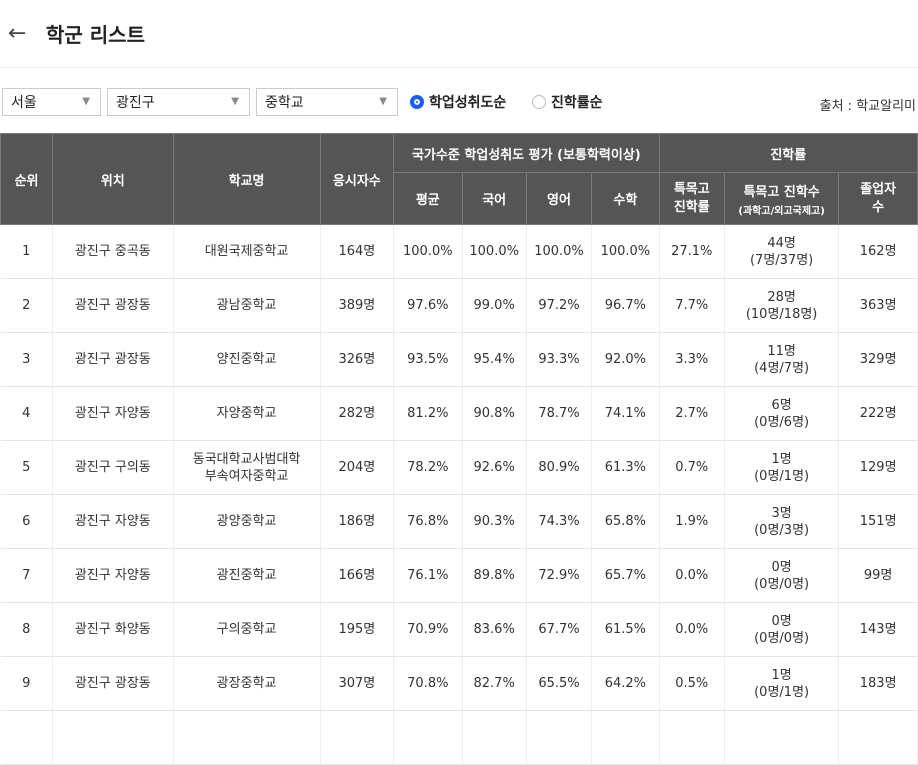 Image resolution: width=918 pixels, height=765 pixels. Describe the element at coordinates (781, 405) in the screenshot. I see `special-count-value: 6명` at that location.